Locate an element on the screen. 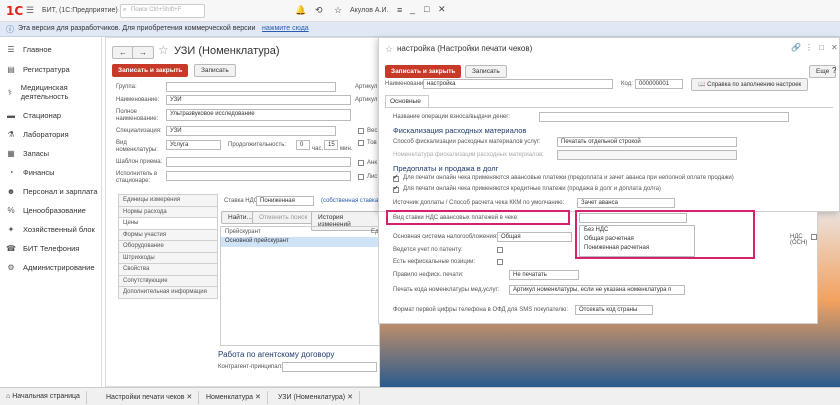 Image resolution: width=840 pixels, height=405 pixels. tab-barcodes: Штрихкоды is located at coordinates (168, 258).